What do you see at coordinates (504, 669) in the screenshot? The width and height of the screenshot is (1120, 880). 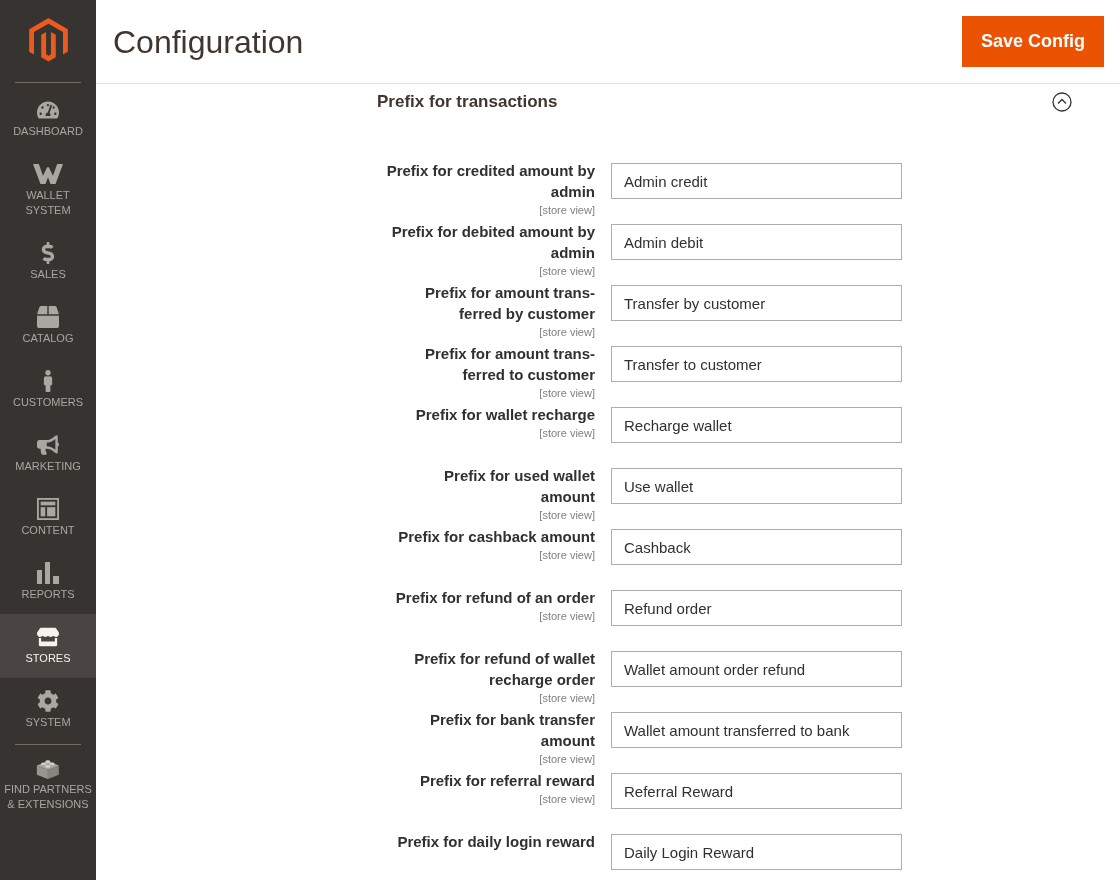 I see `field-label: Prefix for refund of wallet recharge order` at bounding box center [504, 669].